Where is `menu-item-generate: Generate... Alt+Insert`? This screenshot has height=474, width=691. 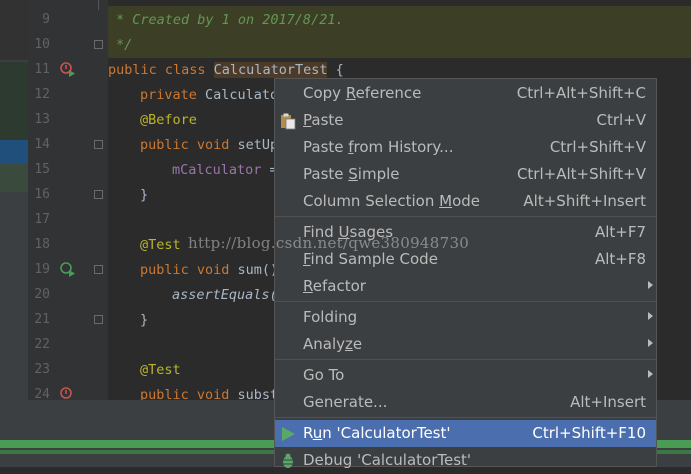
menu-item-generate: Generate... Alt+Insert is located at coordinates (465, 402).